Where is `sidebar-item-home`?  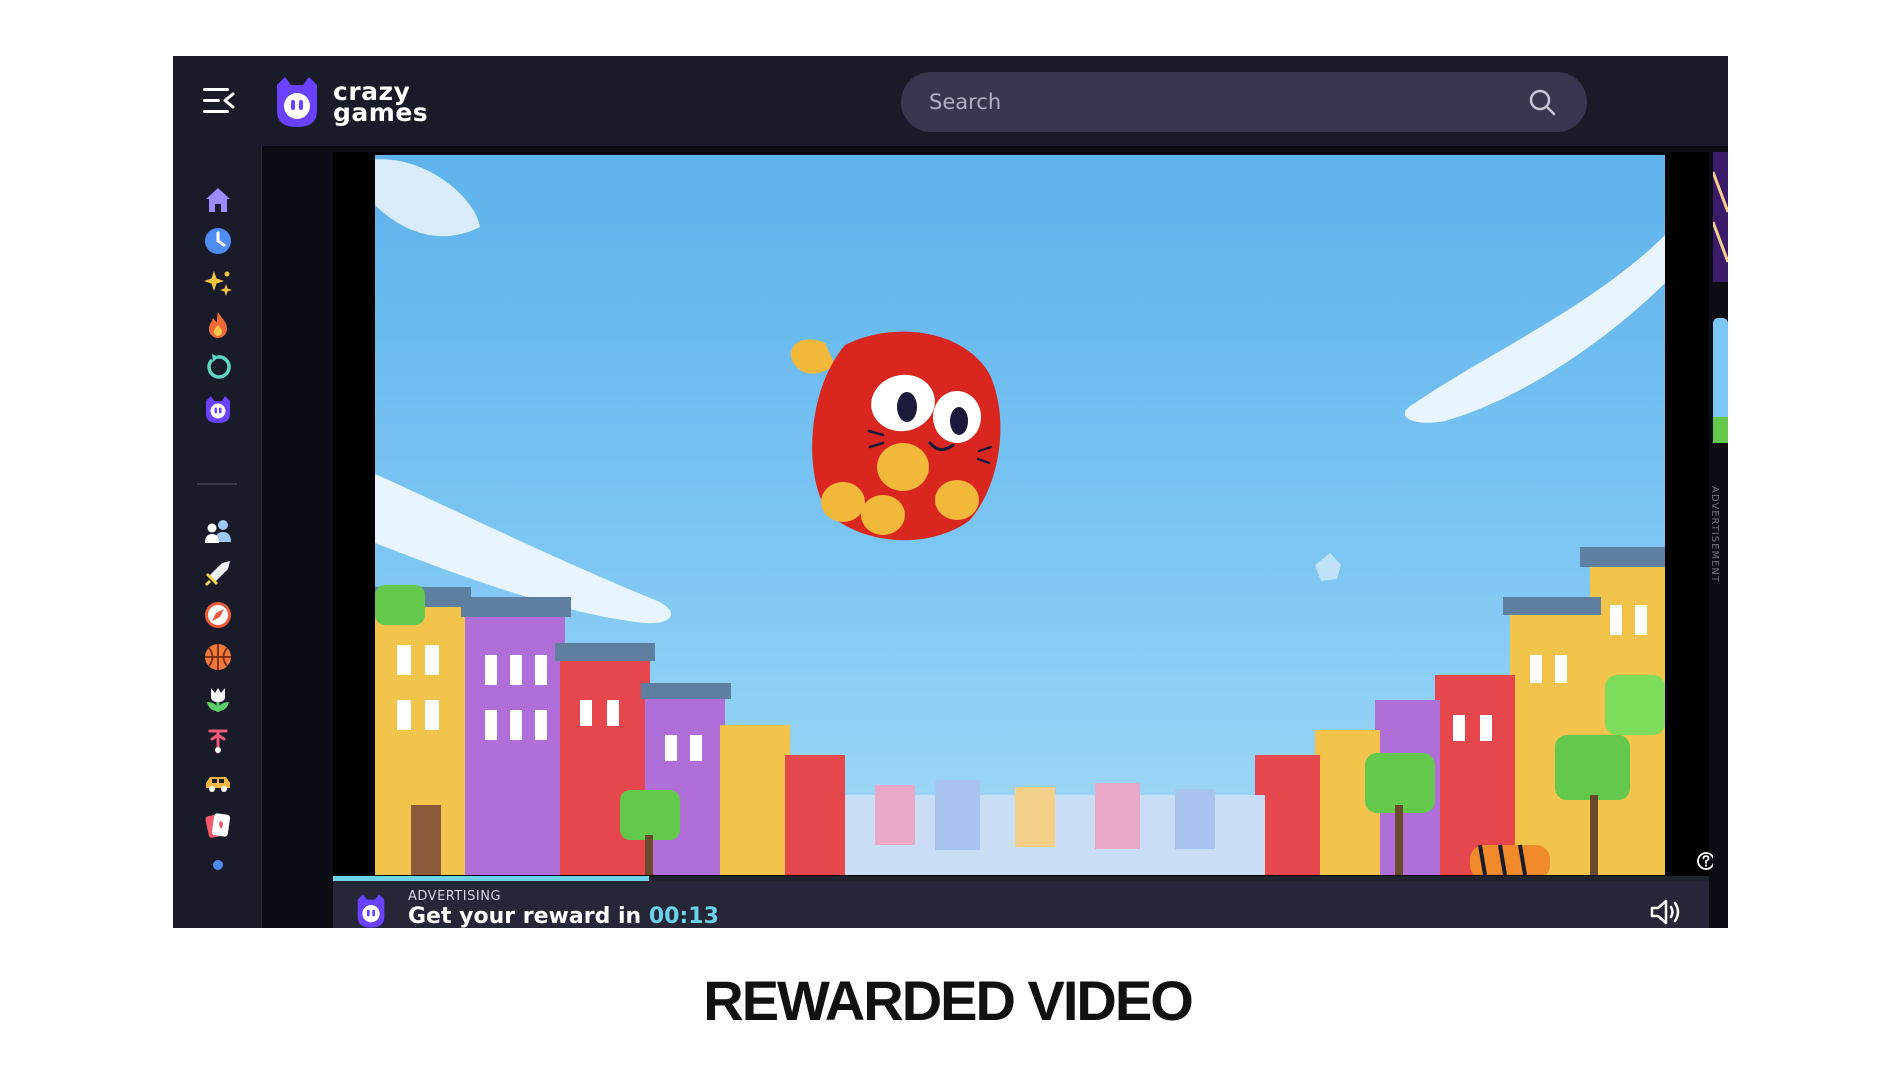 sidebar-item-home is located at coordinates (218, 200).